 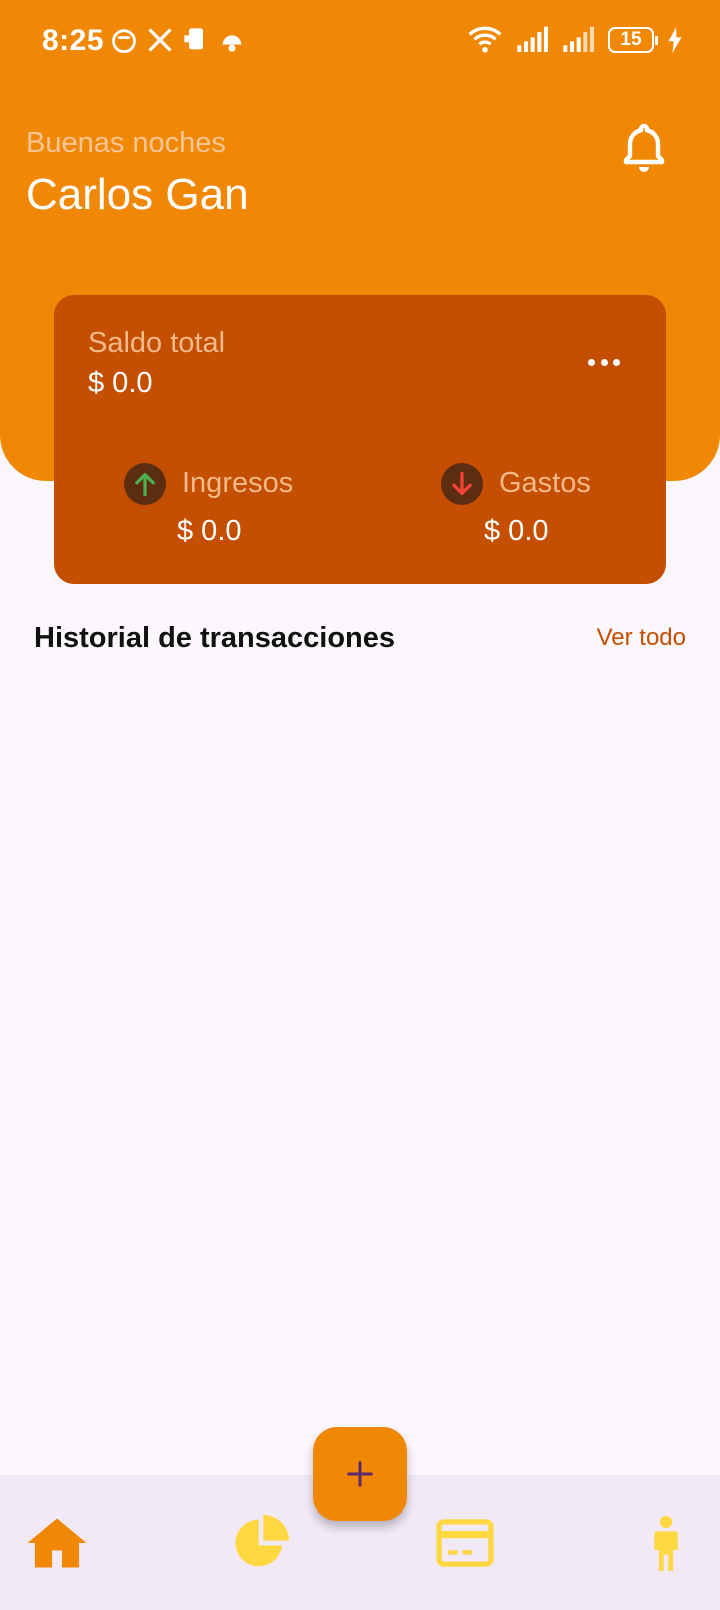 I want to click on balance-value: $ 0.0, so click(x=120, y=383).